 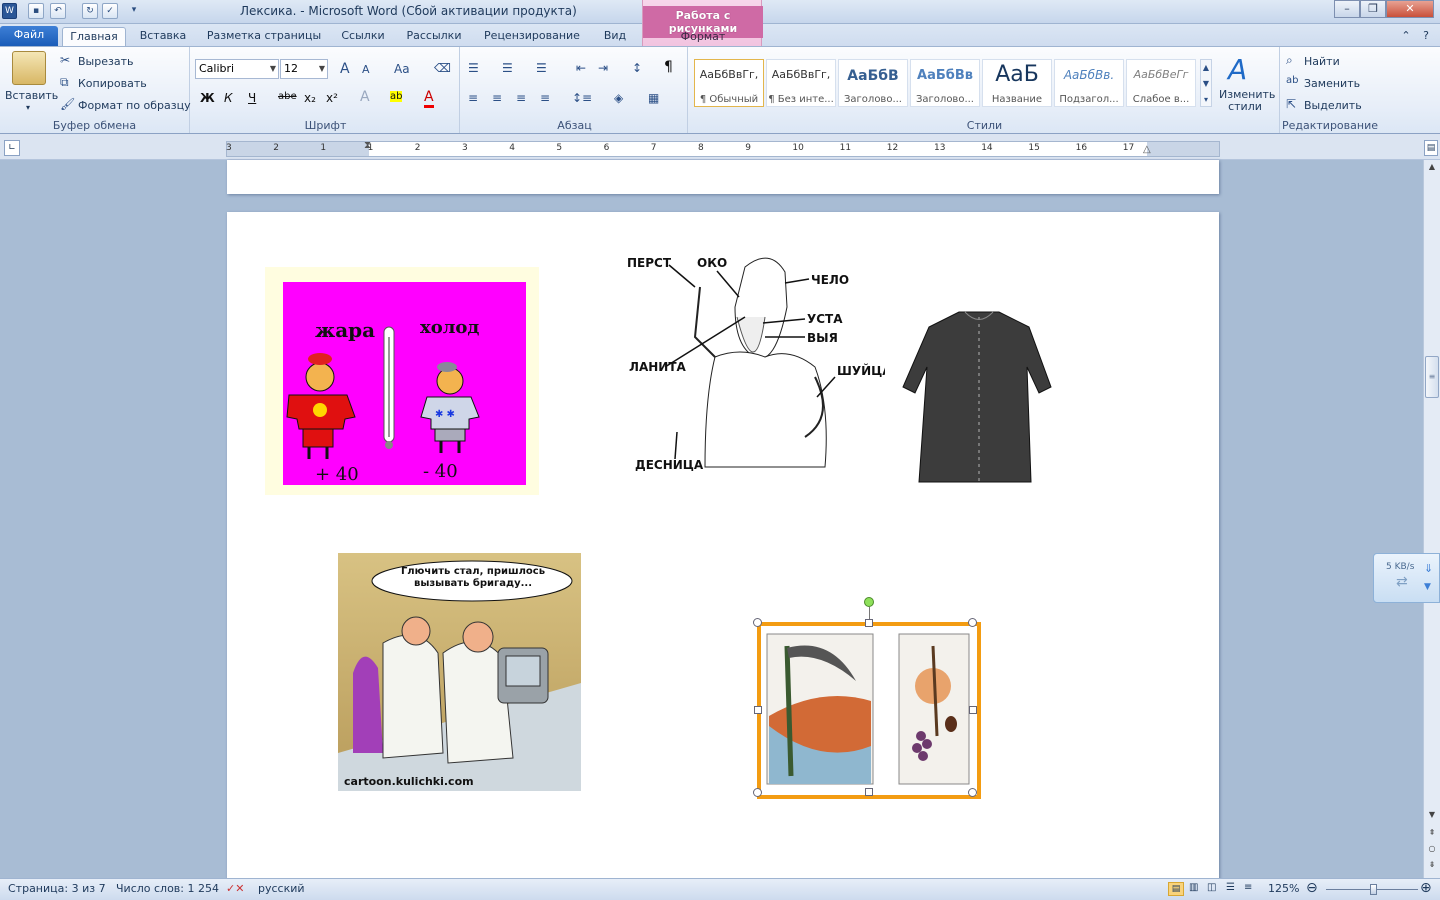 I want to click on tab-page-layout: Разметка страницы, so click(x=264, y=36).